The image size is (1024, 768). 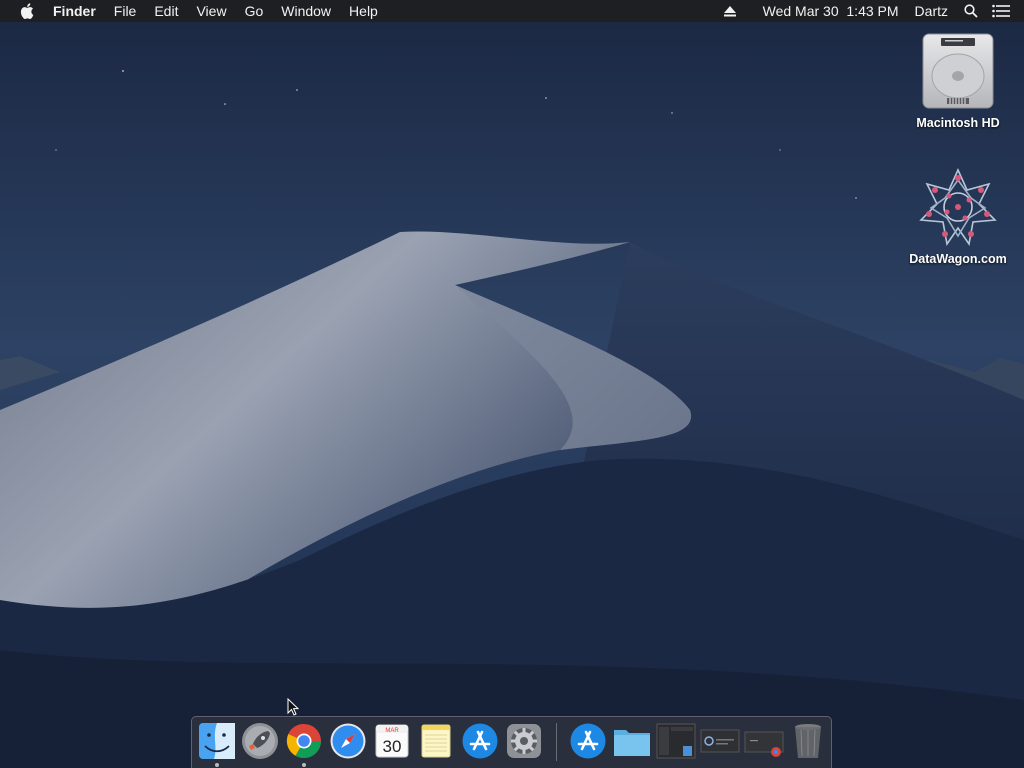 What do you see at coordinates (1001, 11) in the screenshot?
I see `notification-center-icon` at bounding box center [1001, 11].